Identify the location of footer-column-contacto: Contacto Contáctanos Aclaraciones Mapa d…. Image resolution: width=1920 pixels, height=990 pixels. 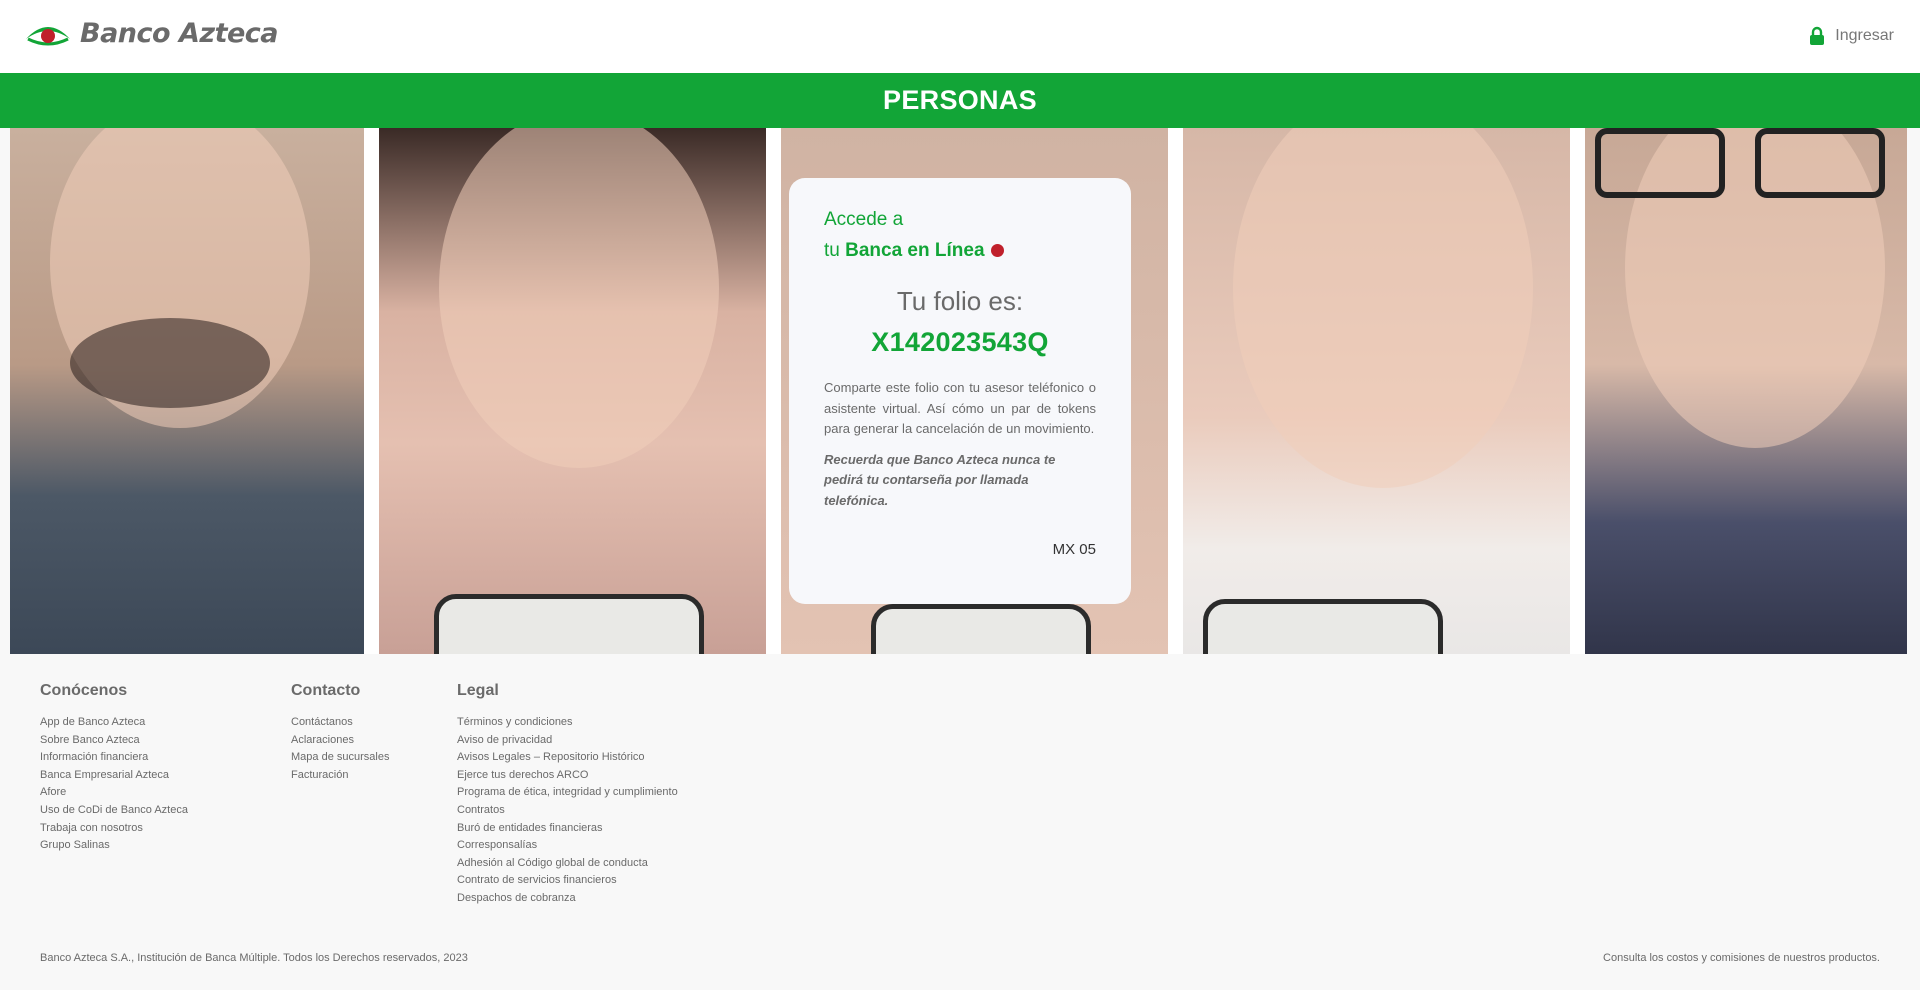
(340, 733).